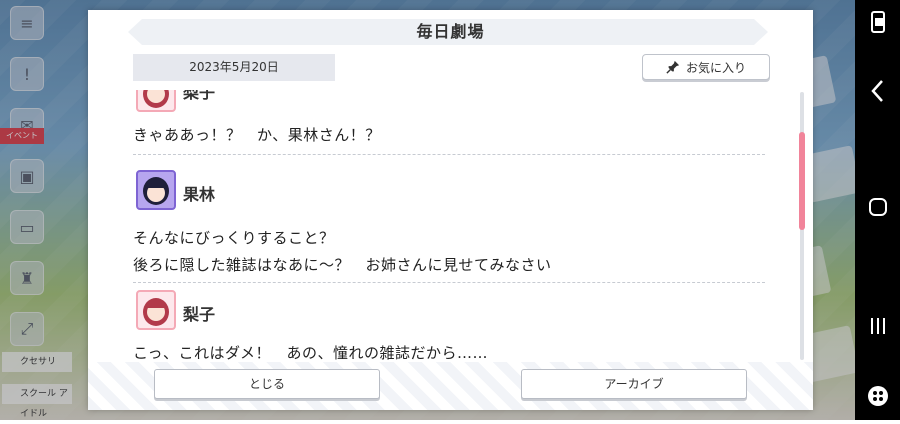 The height and width of the screenshot is (424, 900). I want to click on close-button: とじる, so click(267, 384).